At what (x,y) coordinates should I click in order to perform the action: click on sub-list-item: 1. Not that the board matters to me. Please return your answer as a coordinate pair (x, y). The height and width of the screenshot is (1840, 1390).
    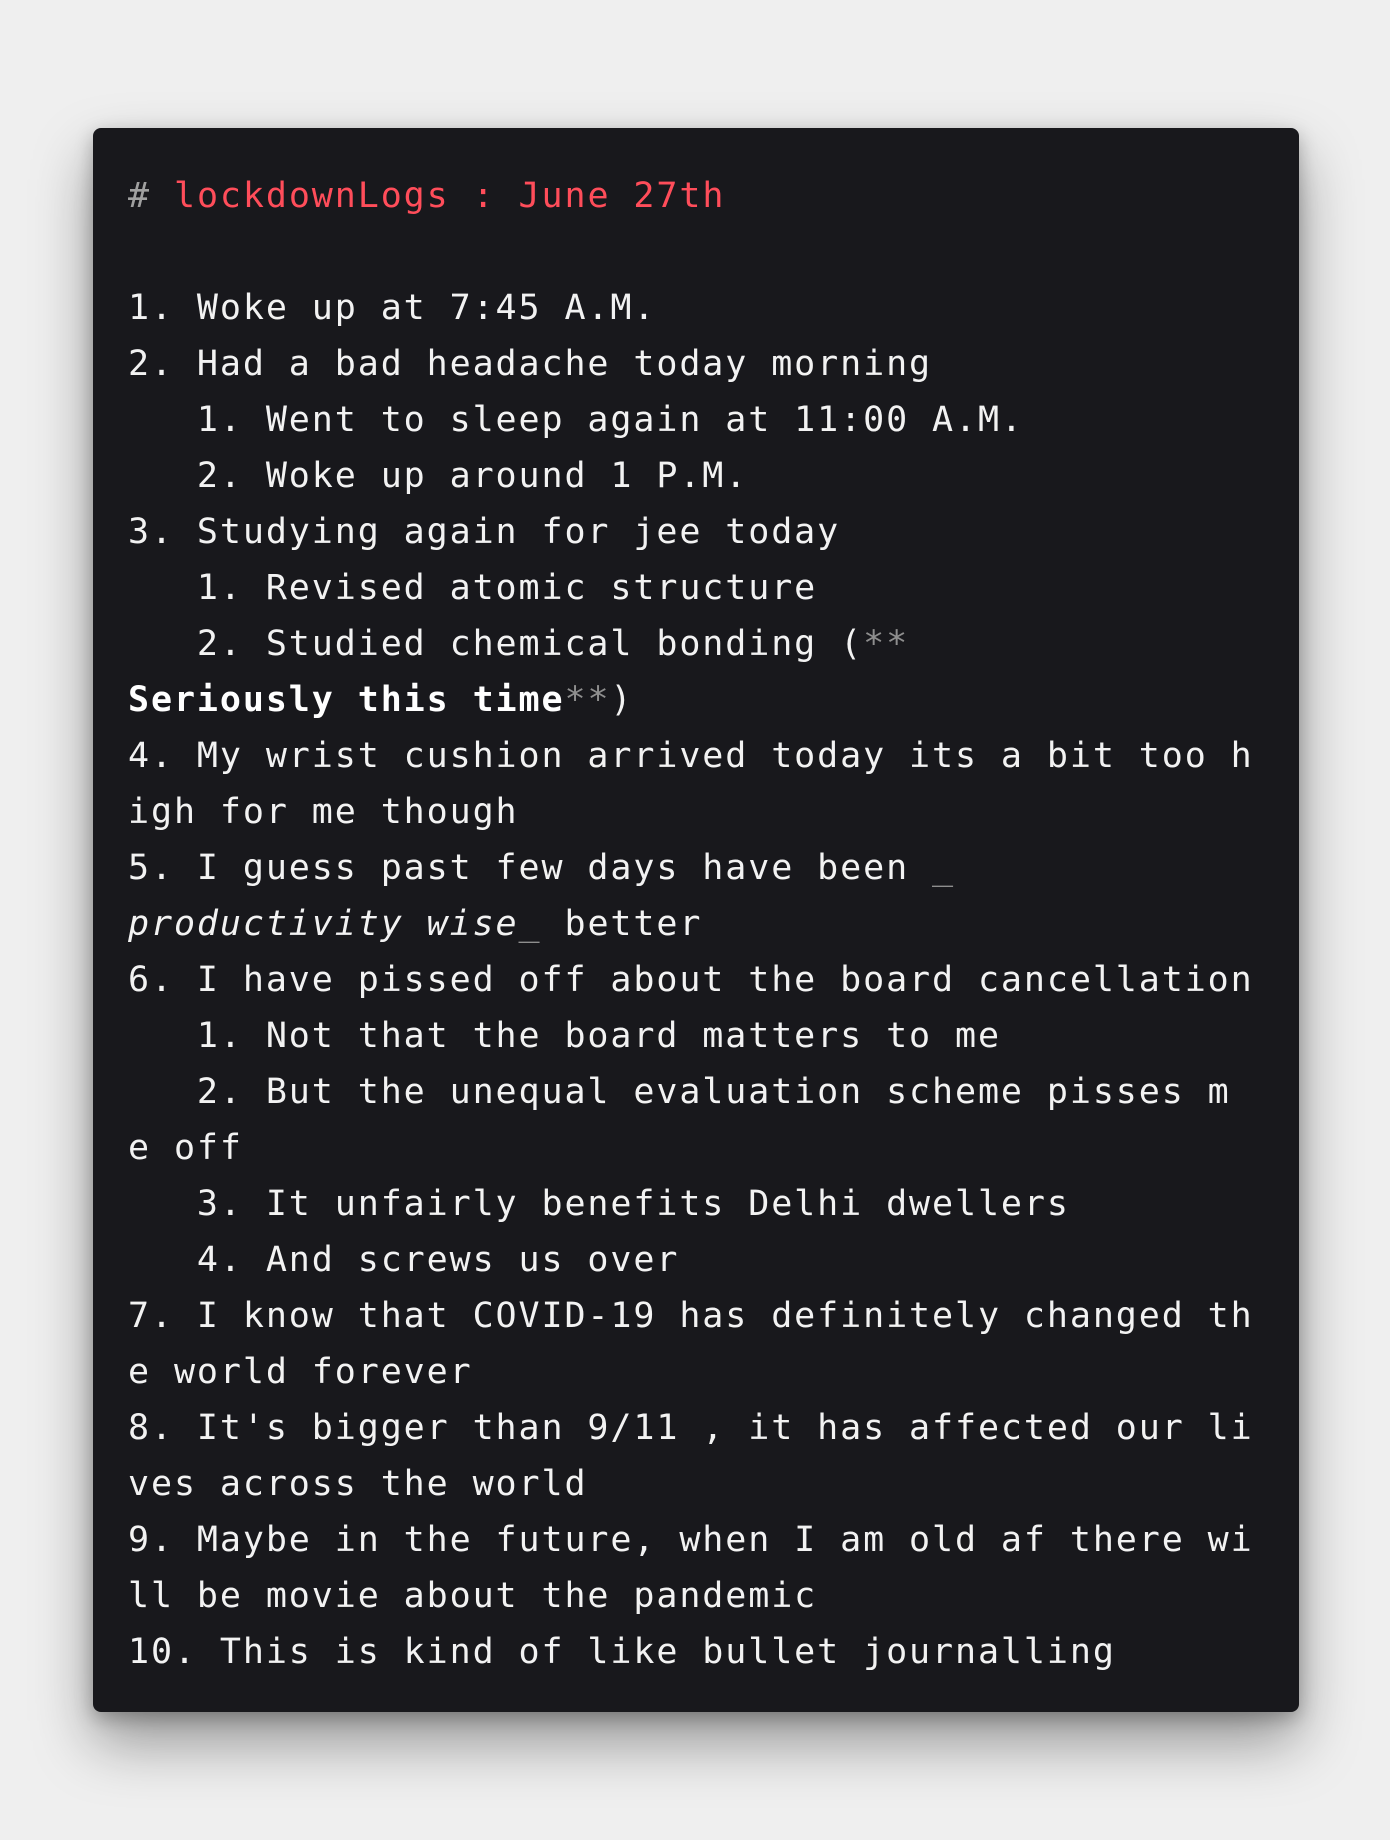
    Looking at the image, I should click on (564, 1036).